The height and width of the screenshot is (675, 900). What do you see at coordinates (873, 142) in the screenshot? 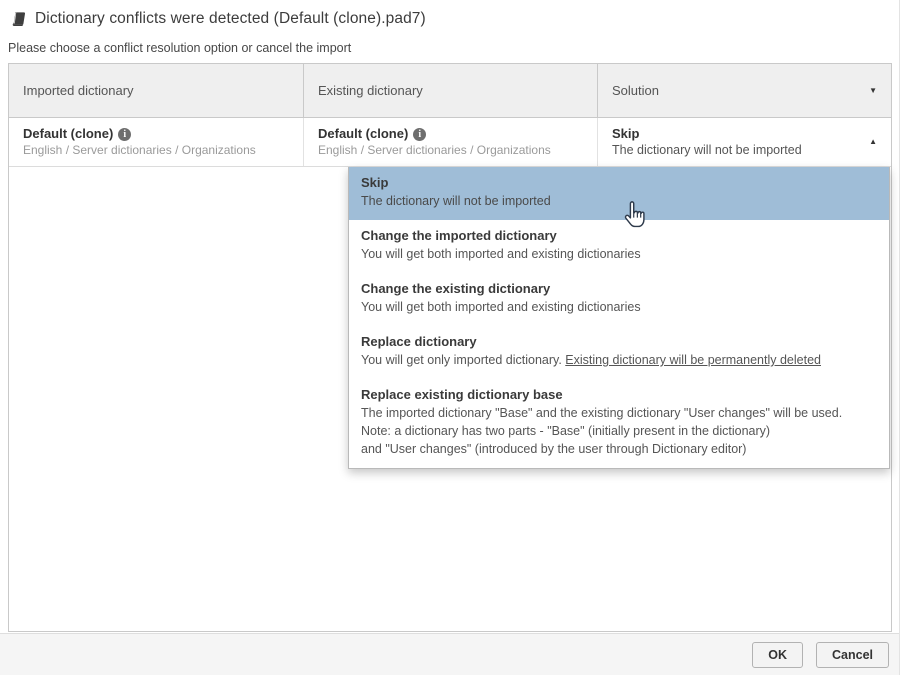
I see `solution-caret-up-icon: ▲` at bounding box center [873, 142].